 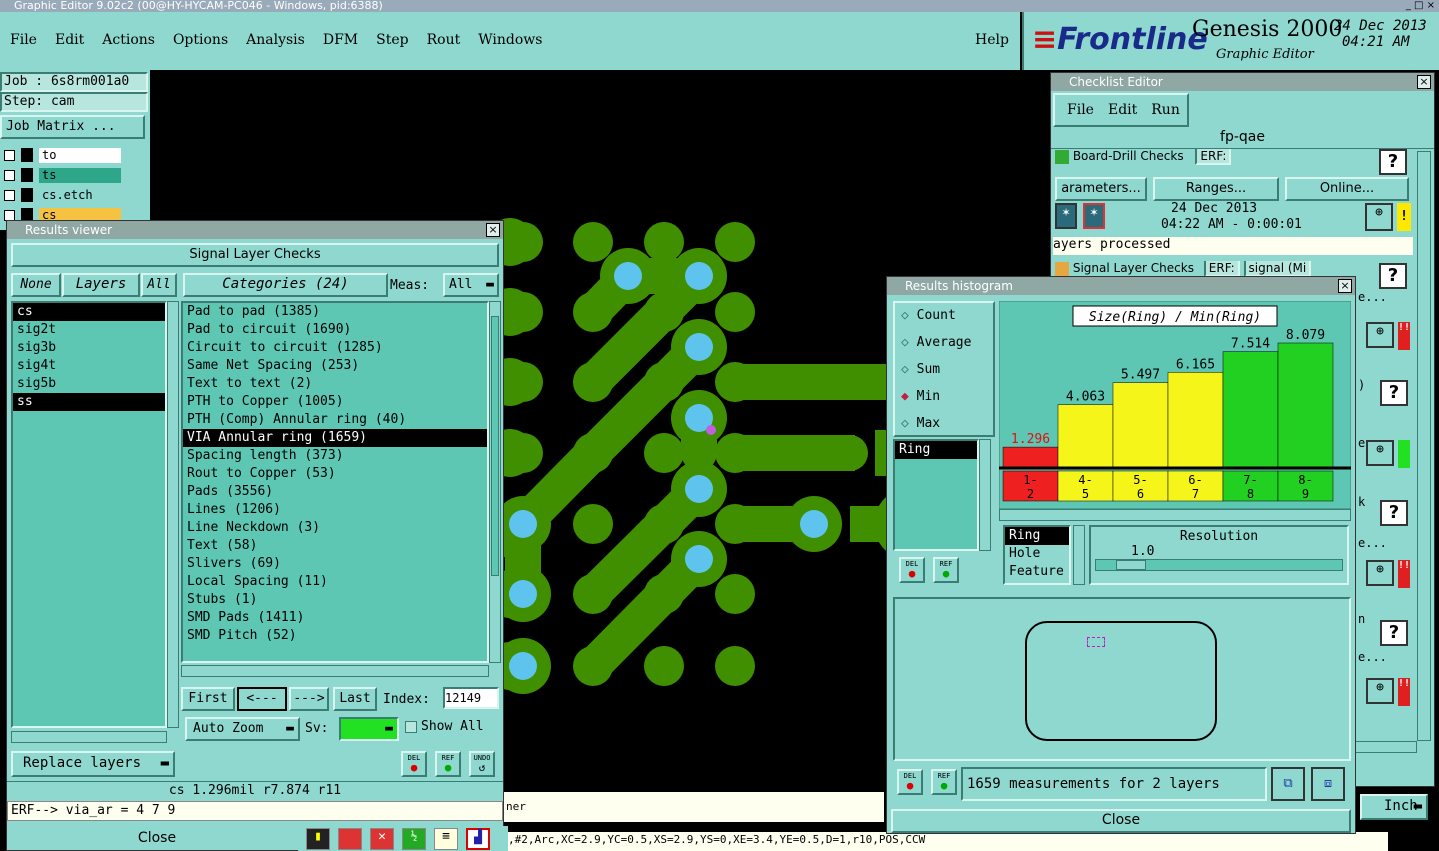 What do you see at coordinates (335, 510) in the screenshot?
I see `category-item: Lines (1206)` at bounding box center [335, 510].